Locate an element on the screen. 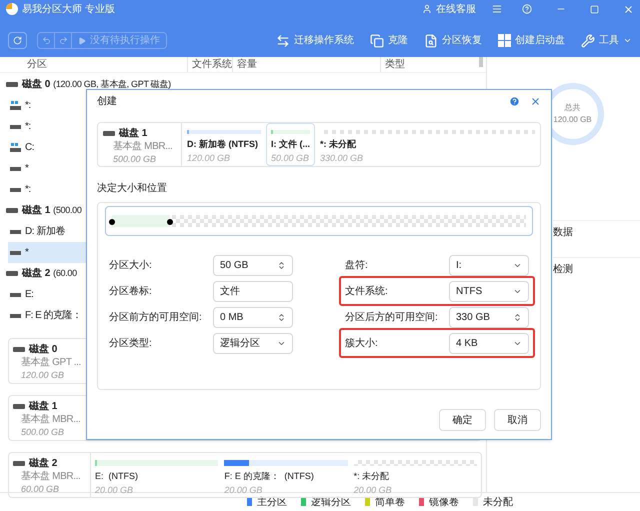  field-label: 盘符: is located at coordinates (357, 265).